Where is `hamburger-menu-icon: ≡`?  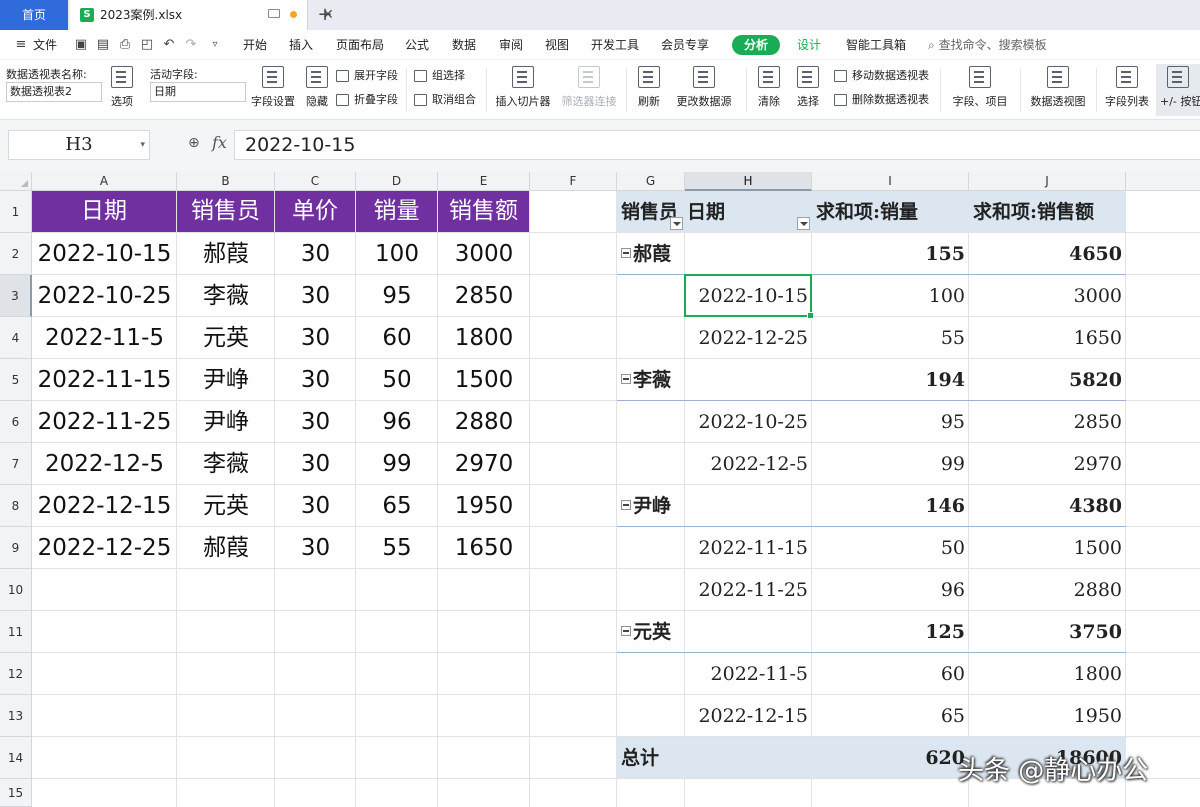 hamburger-menu-icon: ≡ is located at coordinates (21, 45).